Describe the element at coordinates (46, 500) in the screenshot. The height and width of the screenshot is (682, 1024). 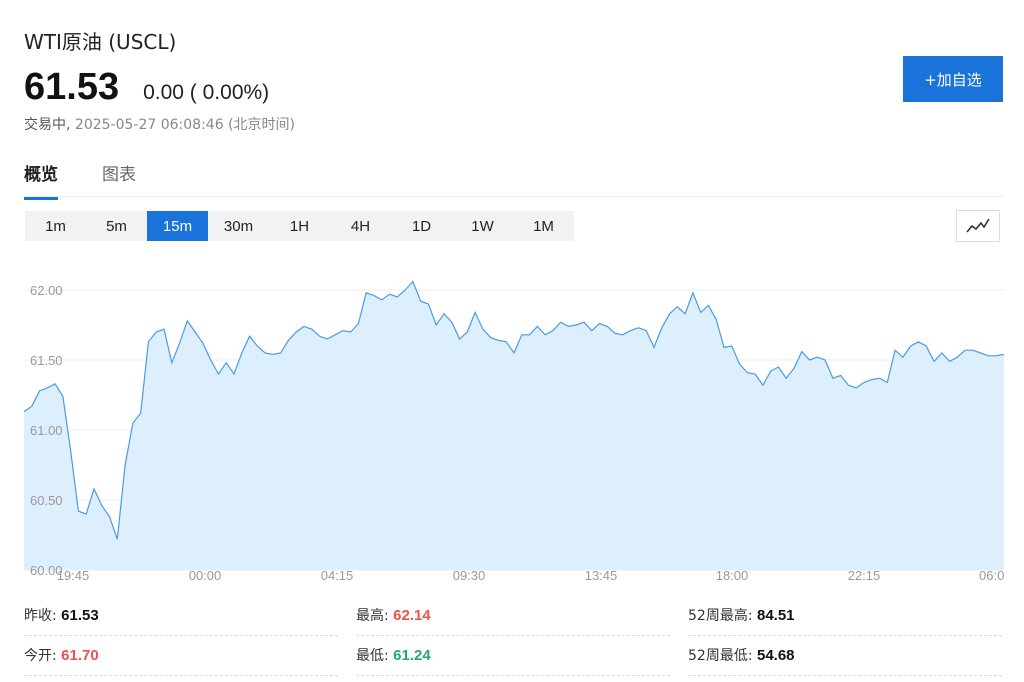
I see `y-tick-label: 60.50` at that location.